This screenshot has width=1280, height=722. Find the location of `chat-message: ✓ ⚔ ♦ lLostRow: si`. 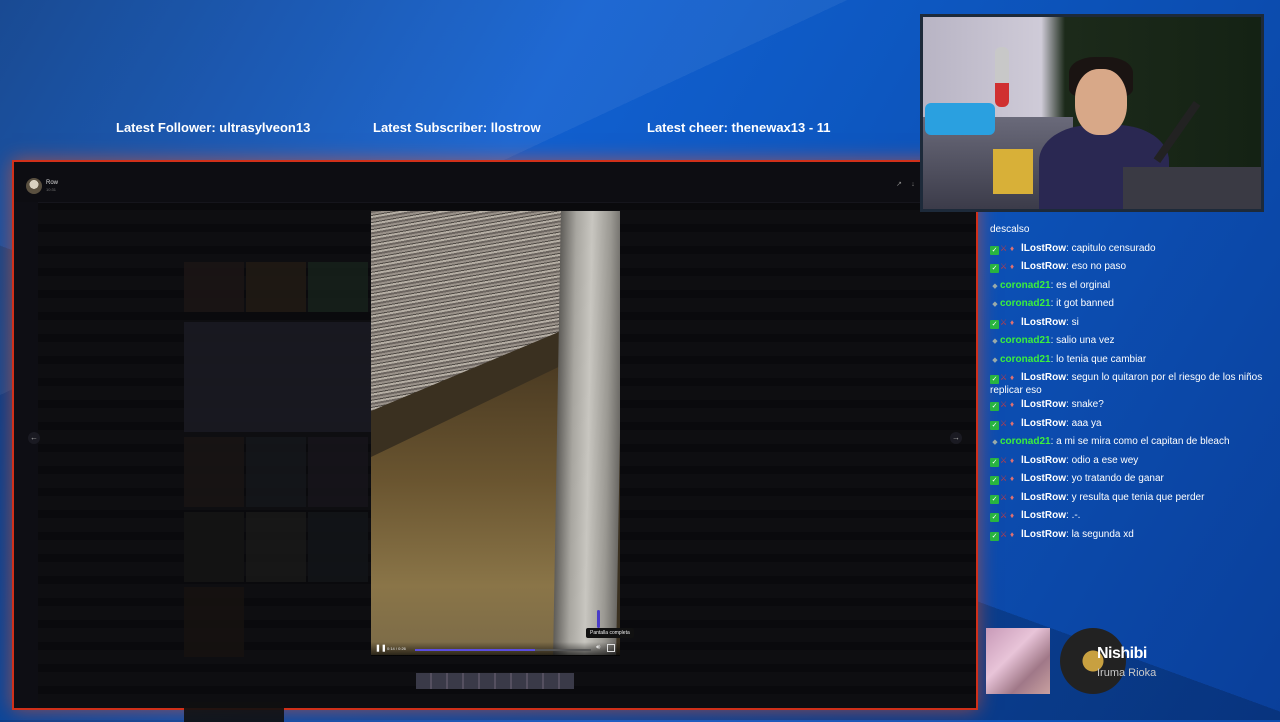

chat-message: ✓ ⚔ ♦ lLostRow: si is located at coordinates (1130, 324).